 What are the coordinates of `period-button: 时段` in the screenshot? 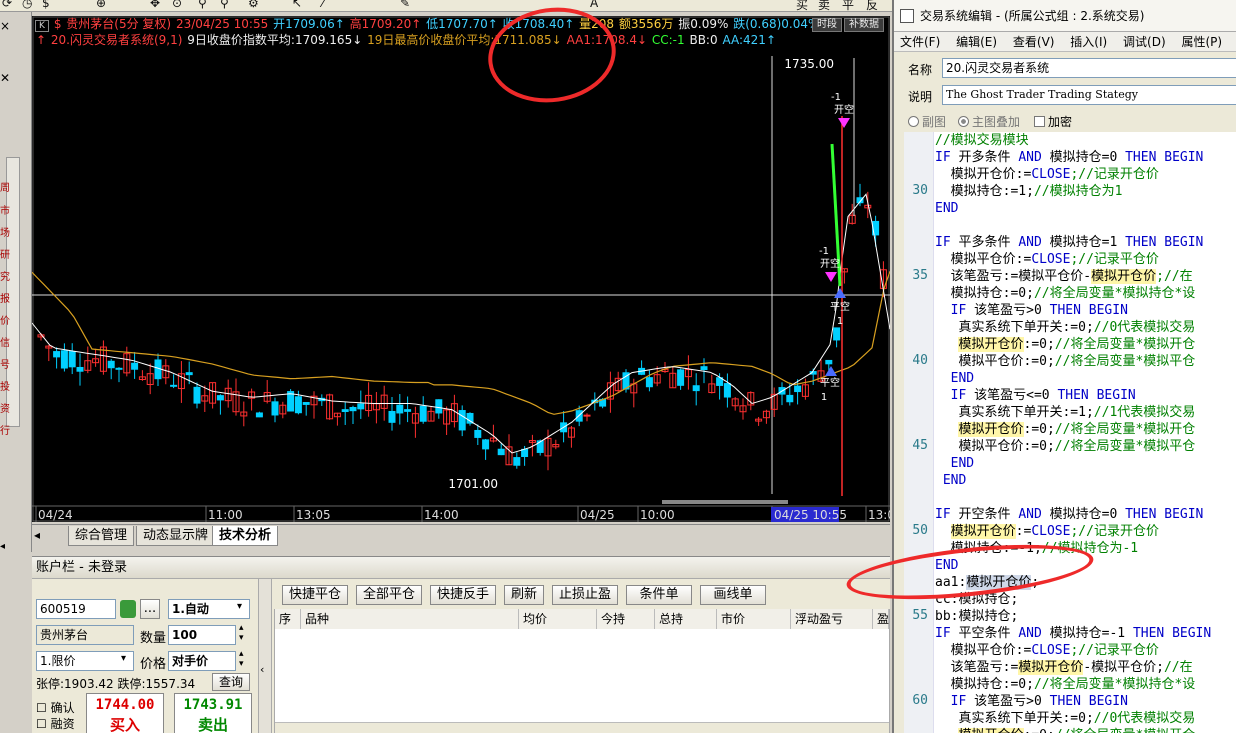 It's located at (827, 25).